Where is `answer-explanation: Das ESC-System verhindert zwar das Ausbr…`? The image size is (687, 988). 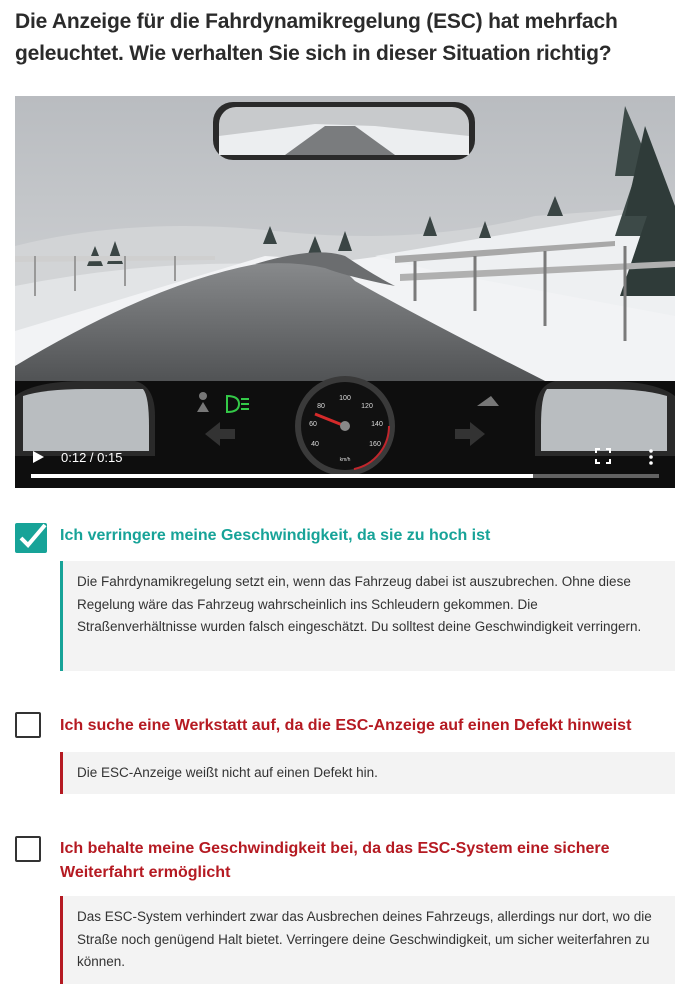
answer-explanation: Das ESC-System verhindert zwar das Ausbr… is located at coordinates (367, 940).